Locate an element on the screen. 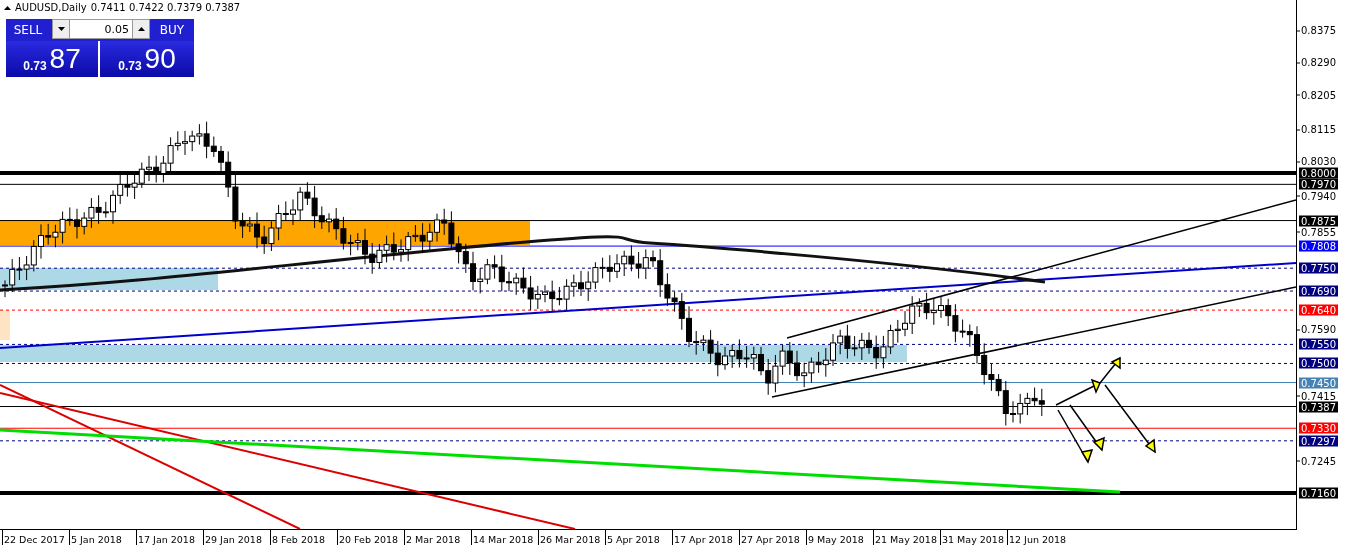  increase-button is located at coordinates (141, 29).